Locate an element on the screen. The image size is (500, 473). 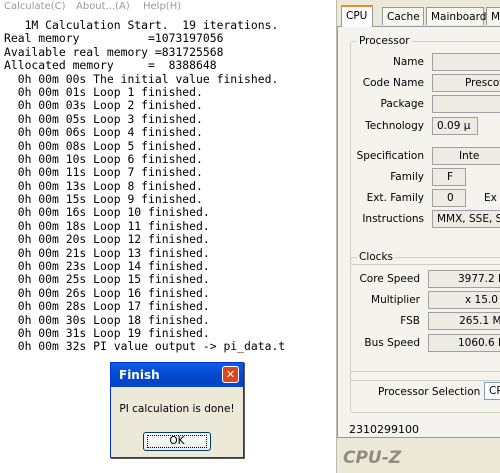
menu-bar: Calculate(C) About...(A) Help(H) is located at coordinates (168, 7).